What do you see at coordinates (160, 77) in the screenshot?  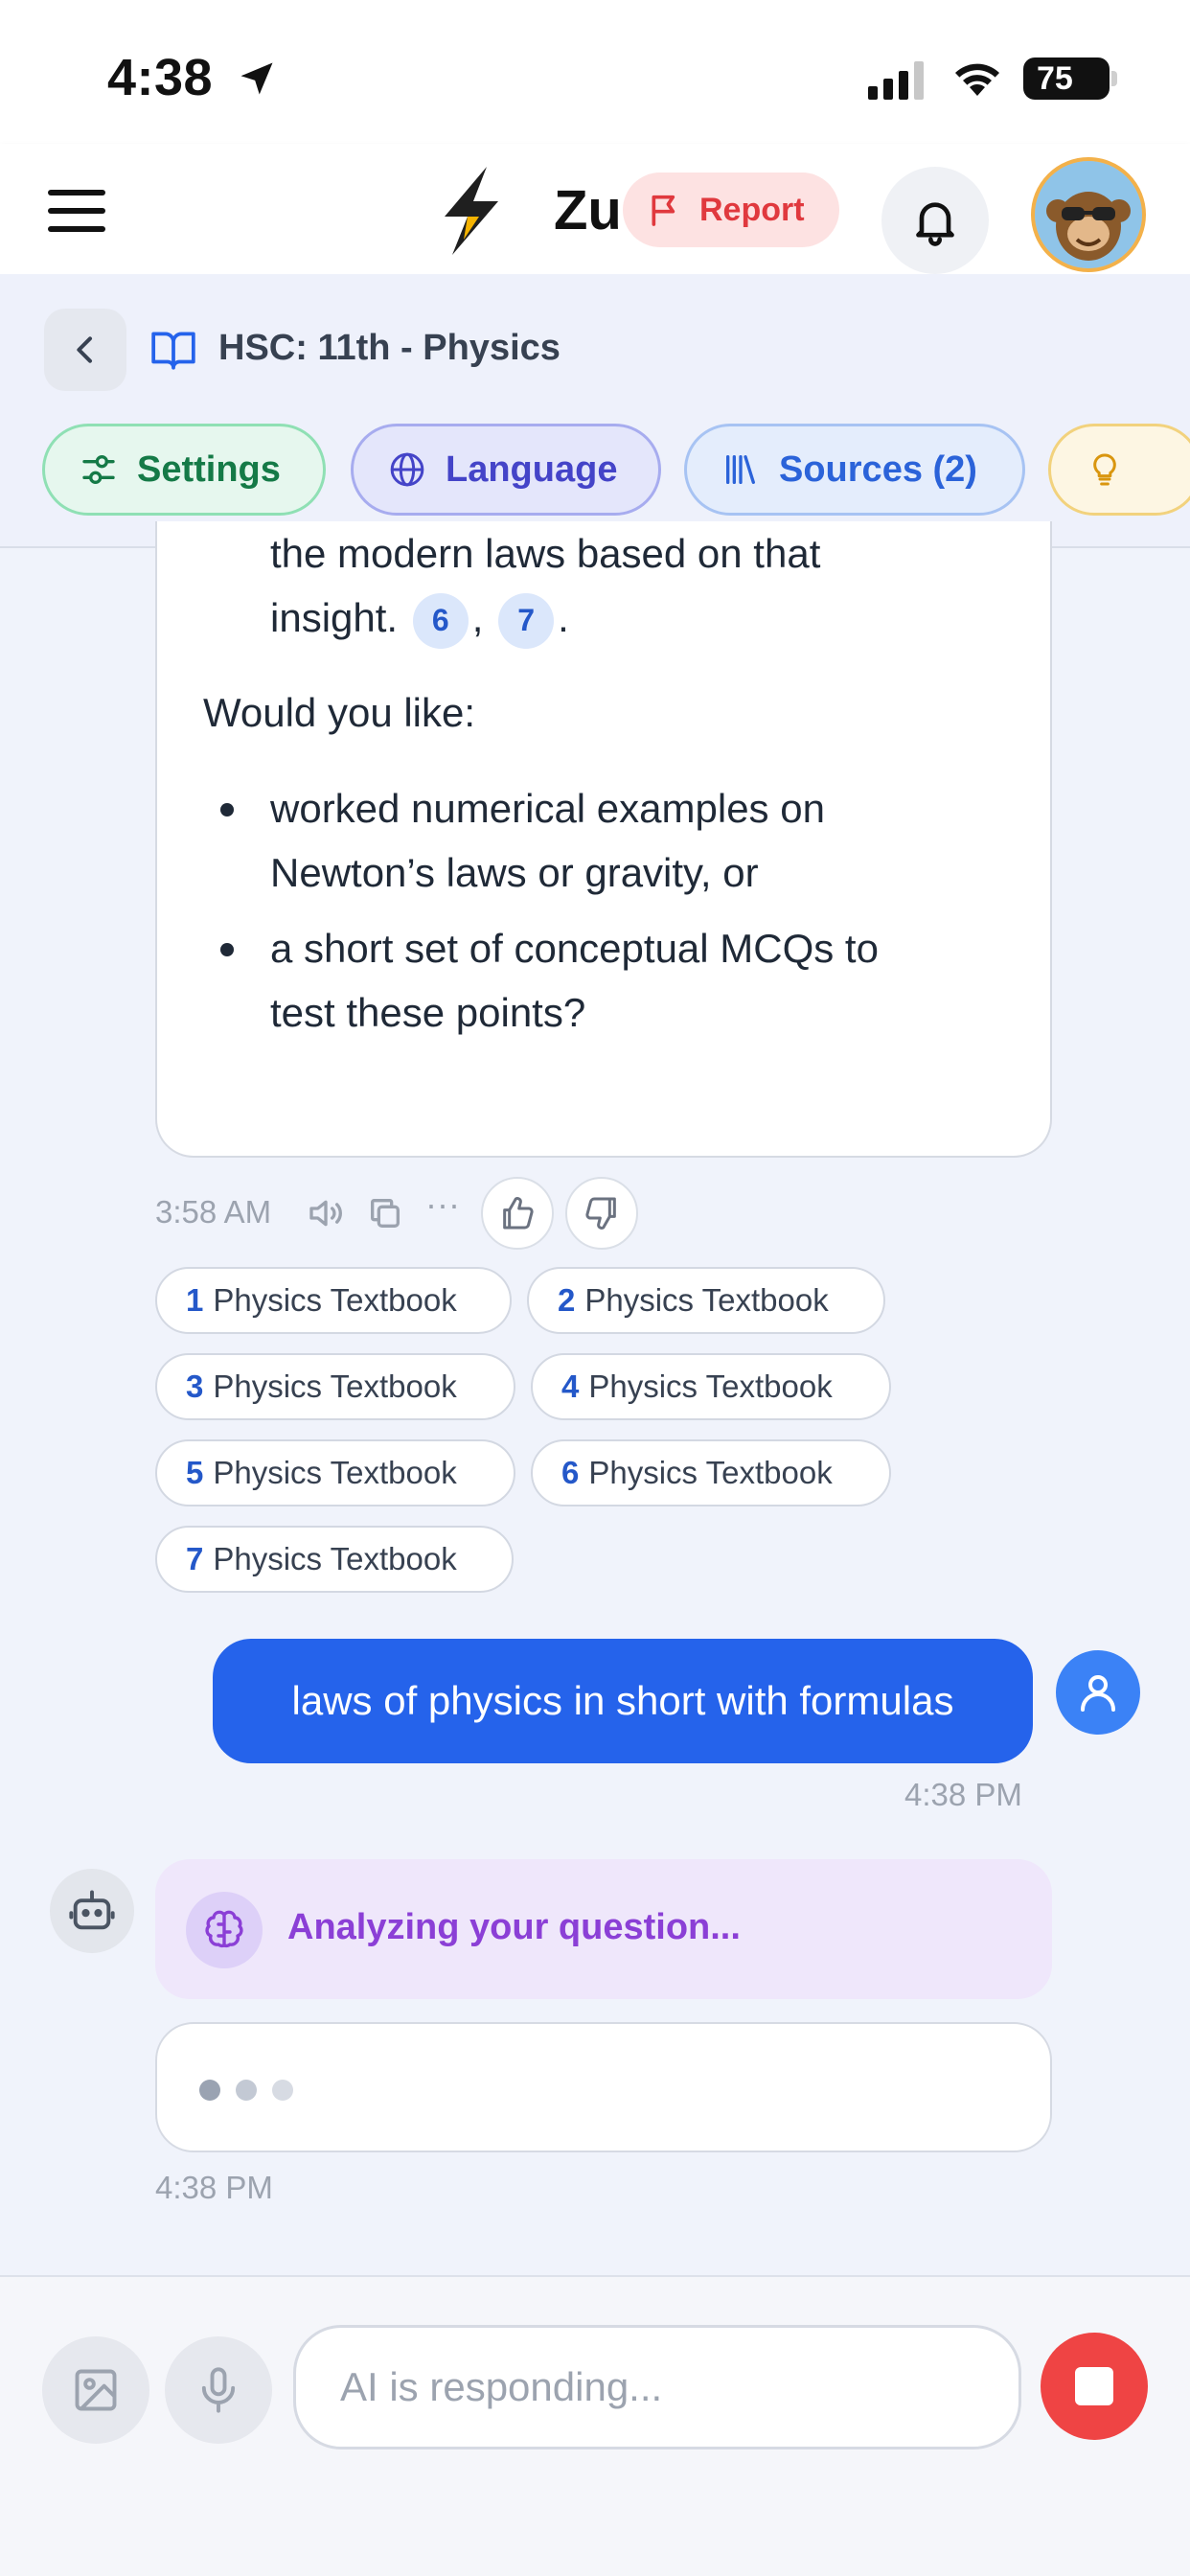 I see `status-time: 4:38` at bounding box center [160, 77].